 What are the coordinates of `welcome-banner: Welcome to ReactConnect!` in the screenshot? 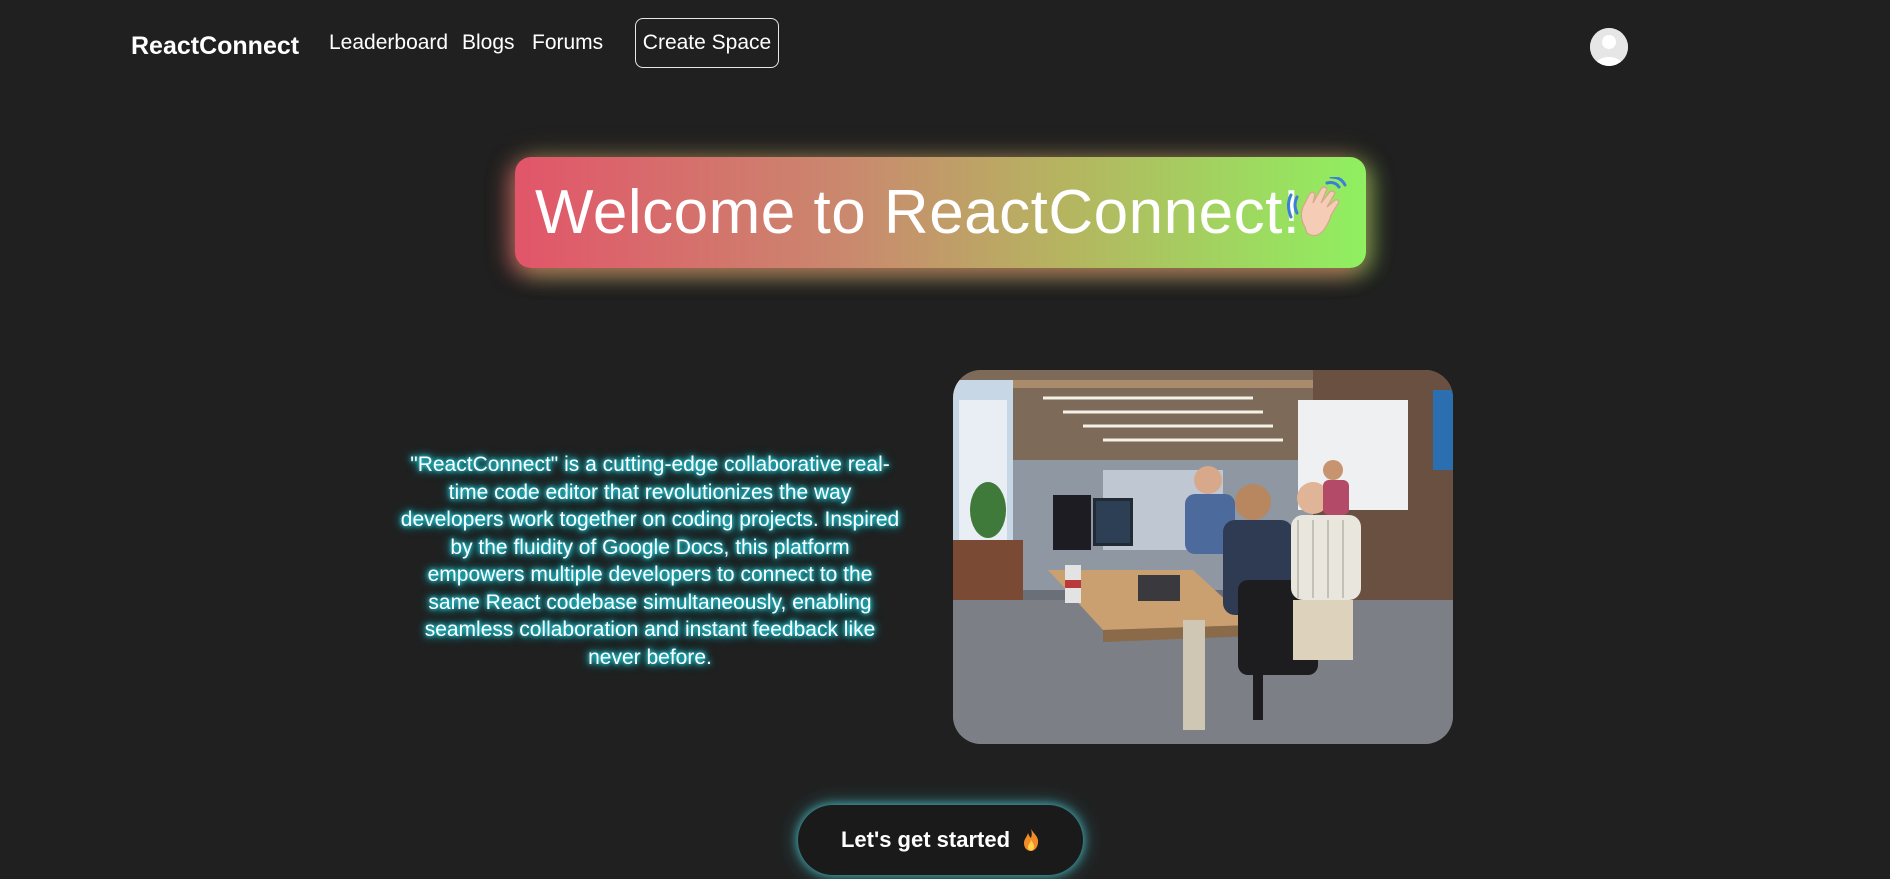 It's located at (940, 212).